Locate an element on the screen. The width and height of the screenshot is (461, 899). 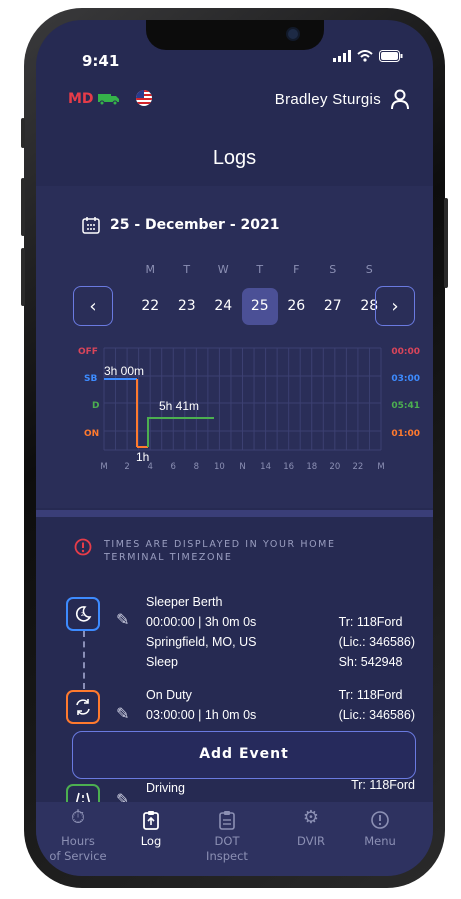
tab-label: DVIR is located at coordinates (311, 841).